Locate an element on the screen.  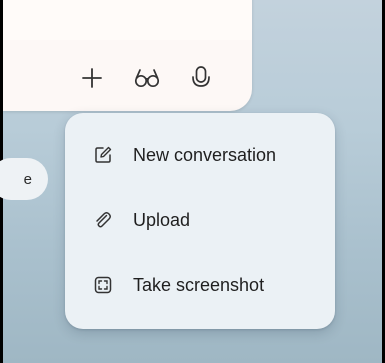
plus-icon is located at coordinates (92, 78).